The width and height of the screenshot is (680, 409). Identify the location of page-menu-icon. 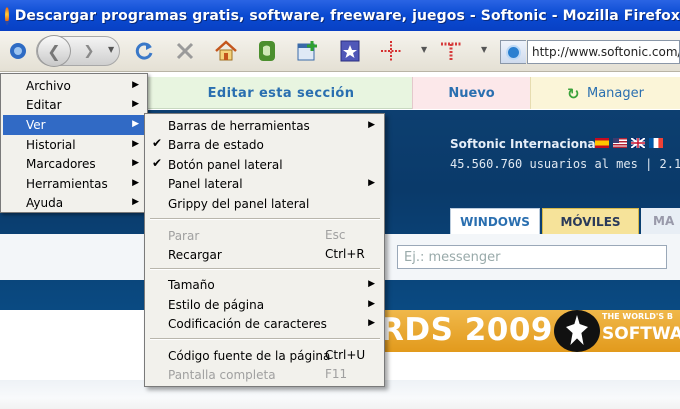
(18, 51).